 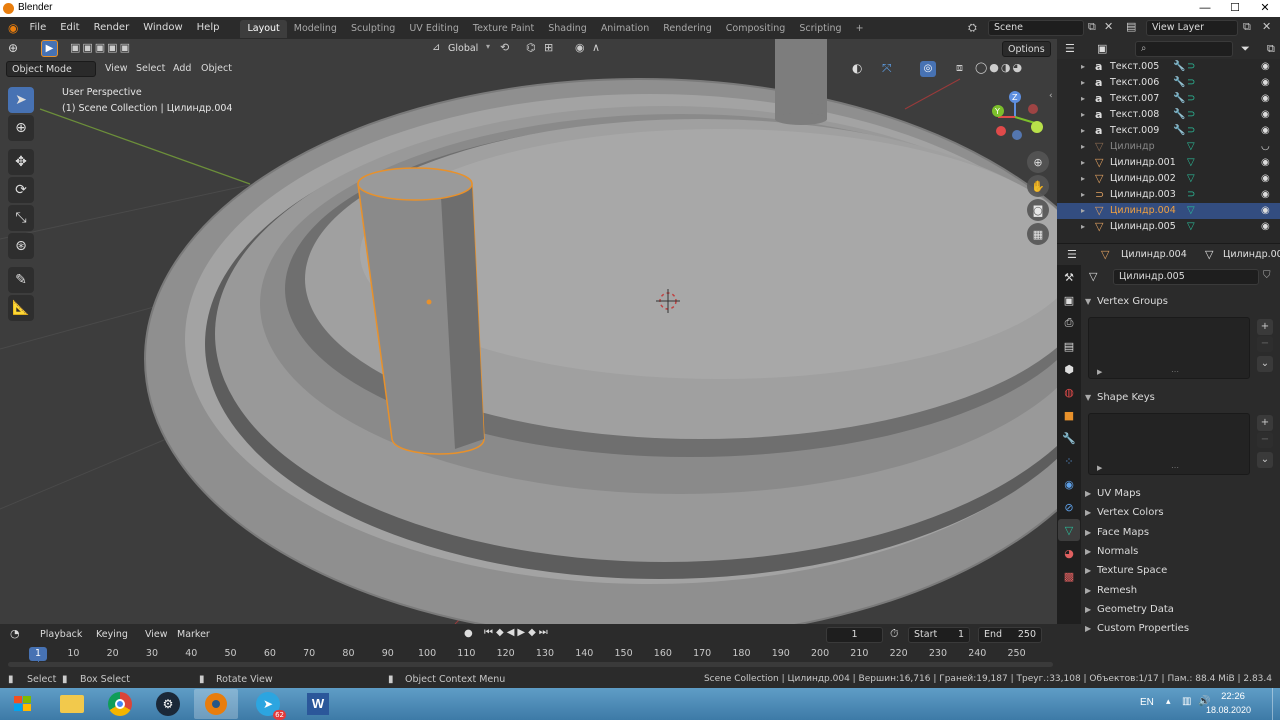 What do you see at coordinates (216, 69) in the screenshot?
I see `menu-object: Object` at bounding box center [216, 69].